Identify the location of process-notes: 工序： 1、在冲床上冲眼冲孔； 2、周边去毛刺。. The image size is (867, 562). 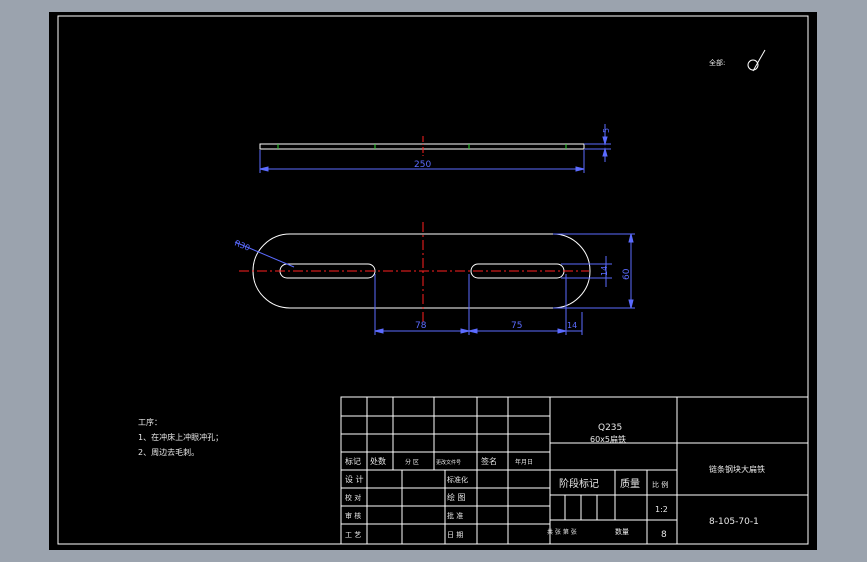
(180, 437).